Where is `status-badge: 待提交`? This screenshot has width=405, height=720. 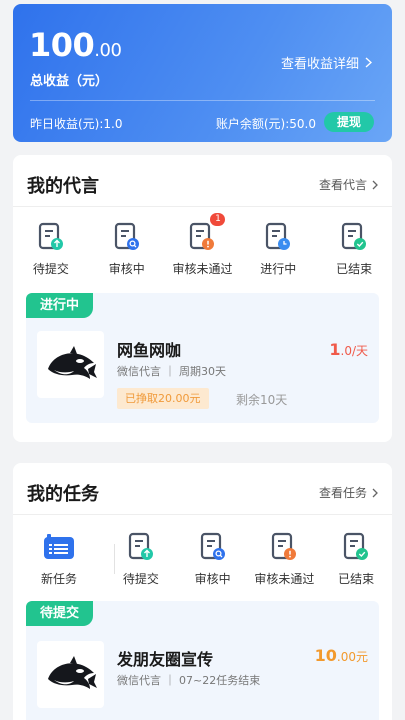
status-badge: 待提交 is located at coordinates (60, 613).